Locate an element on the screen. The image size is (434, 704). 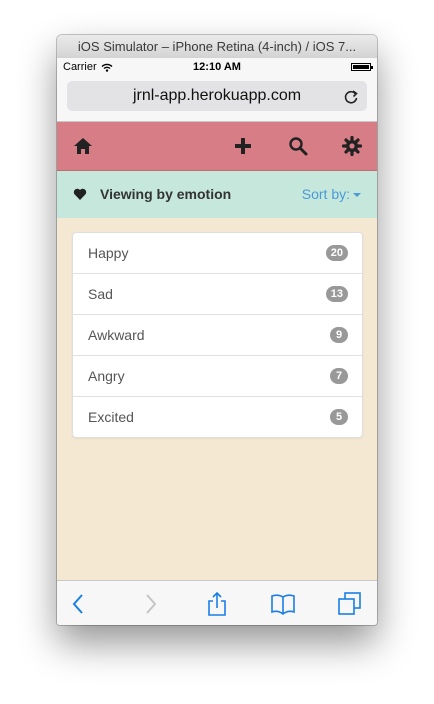
browser-toolbar is located at coordinates (217, 602).